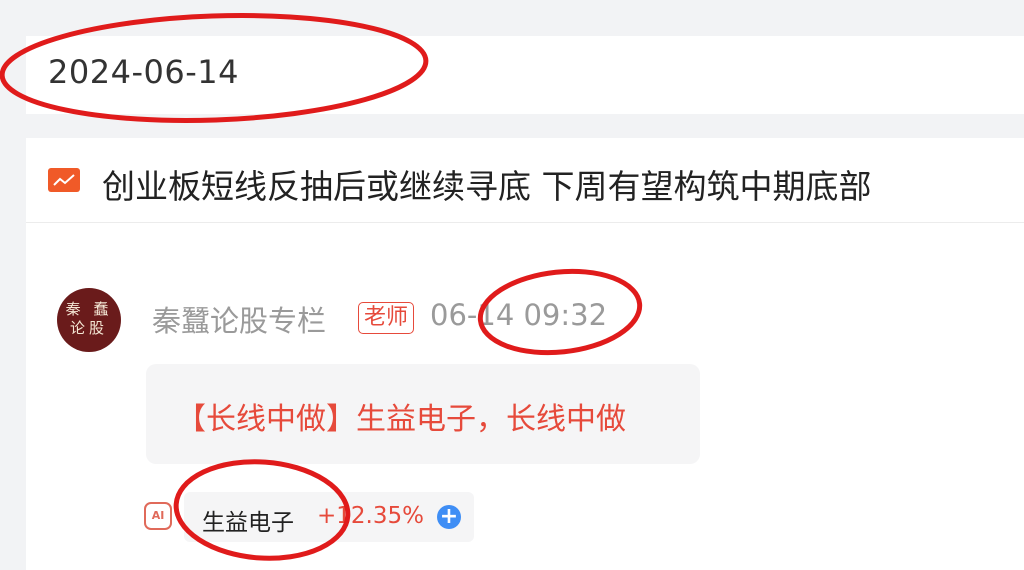  Describe the element at coordinates (89, 309) in the screenshot. I see `avatar-text-line1: 秦 蠢` at that location.